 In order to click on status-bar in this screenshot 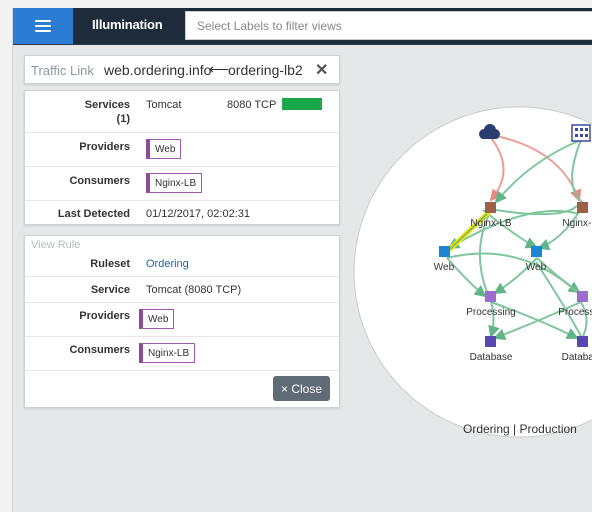, I will do `click(302, 104)`.